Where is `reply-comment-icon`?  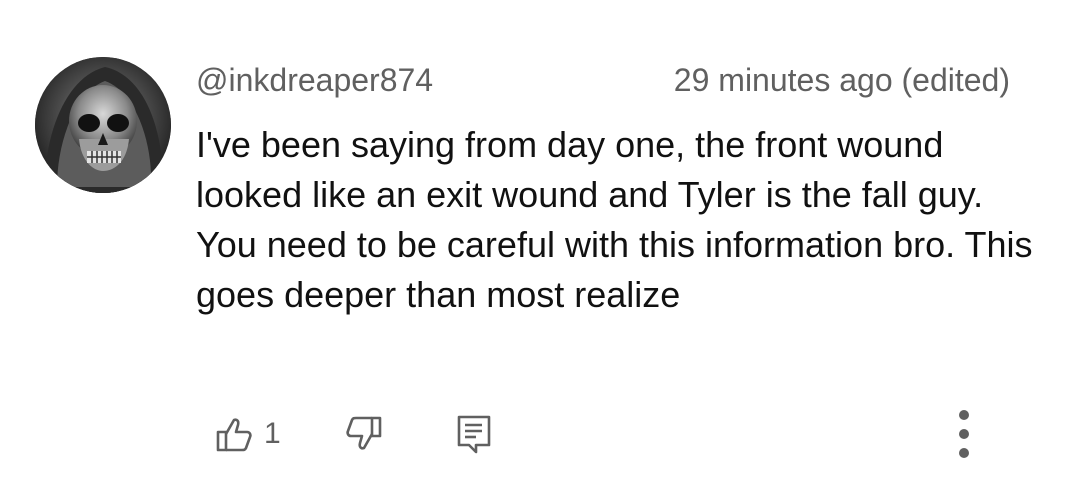 reply-comment-icon is located at coordinates (474, 434).